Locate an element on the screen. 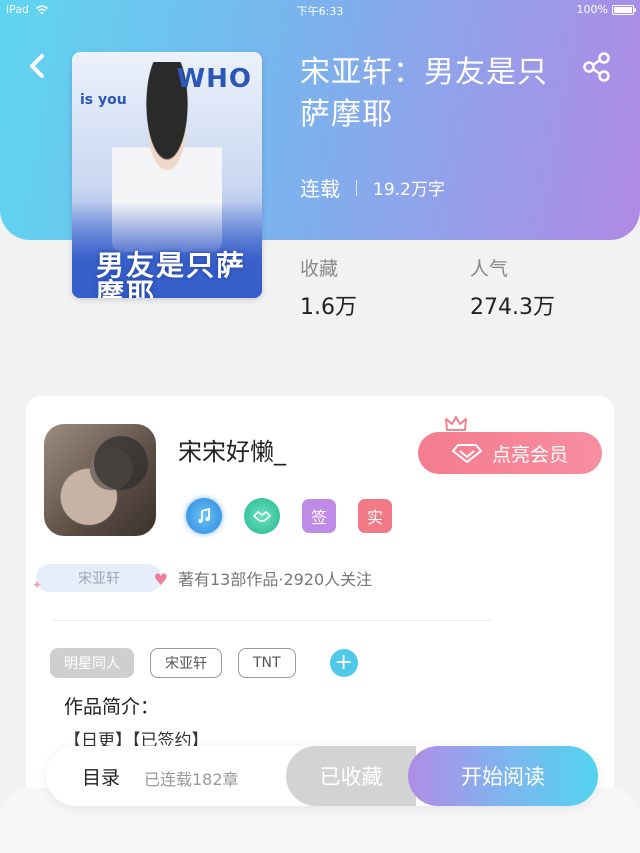  heart-icon: ♥ is located at coordinates (160, 579).